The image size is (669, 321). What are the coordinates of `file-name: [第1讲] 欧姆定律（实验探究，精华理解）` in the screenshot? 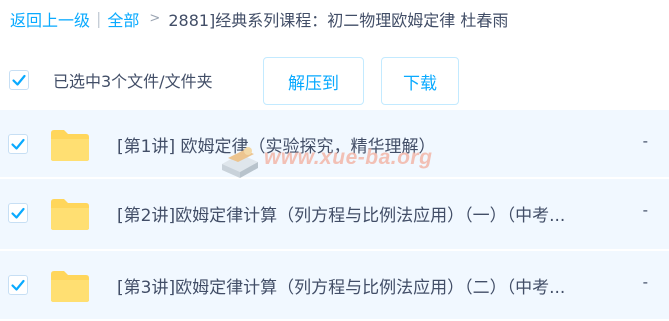 It's located at (276, 144).